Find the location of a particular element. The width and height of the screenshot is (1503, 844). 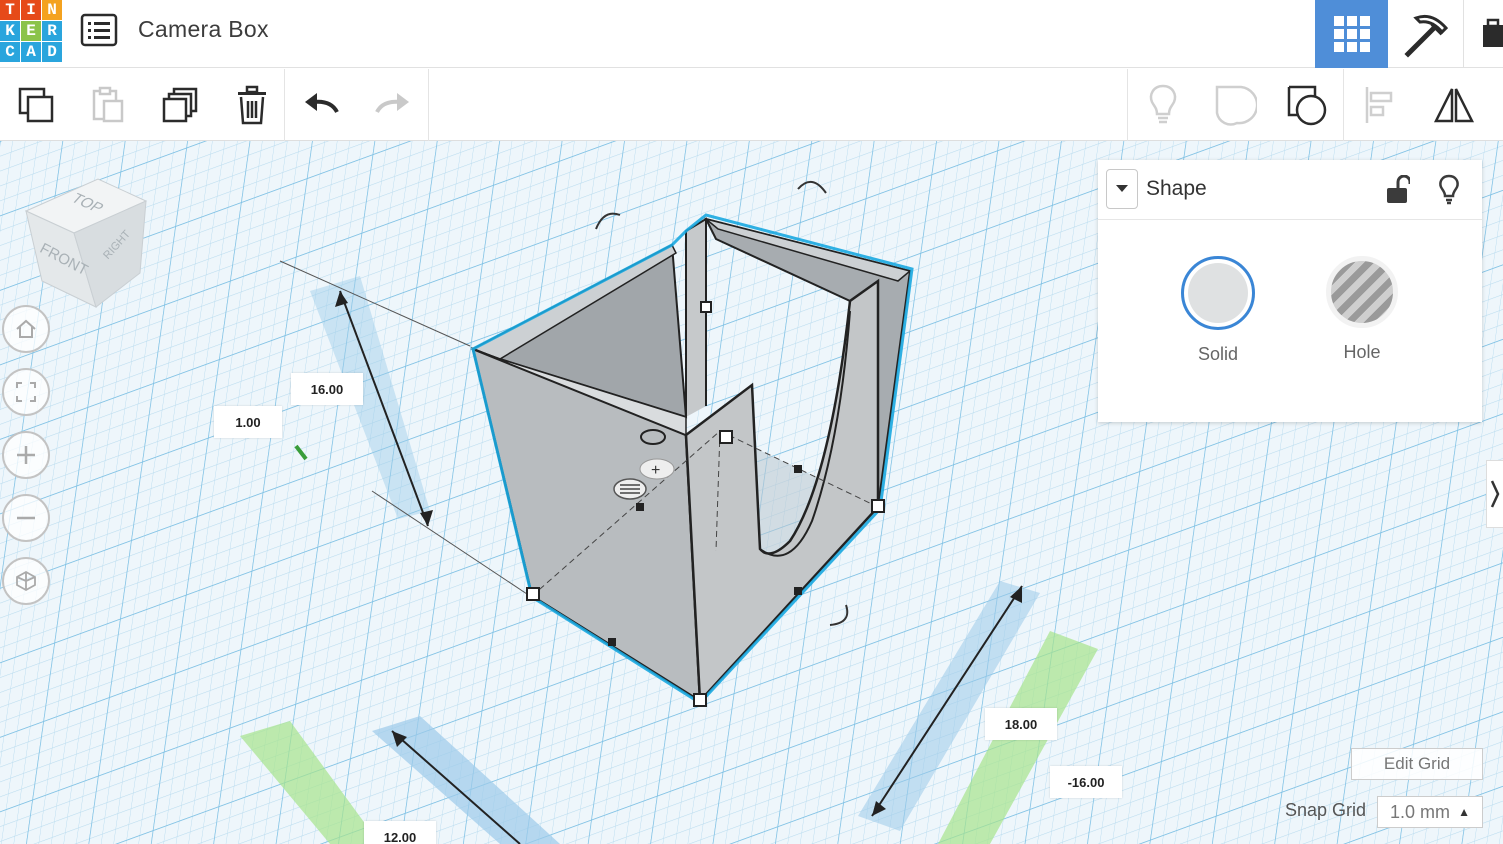

logo-letter: D is located at coordinates (52, 52).